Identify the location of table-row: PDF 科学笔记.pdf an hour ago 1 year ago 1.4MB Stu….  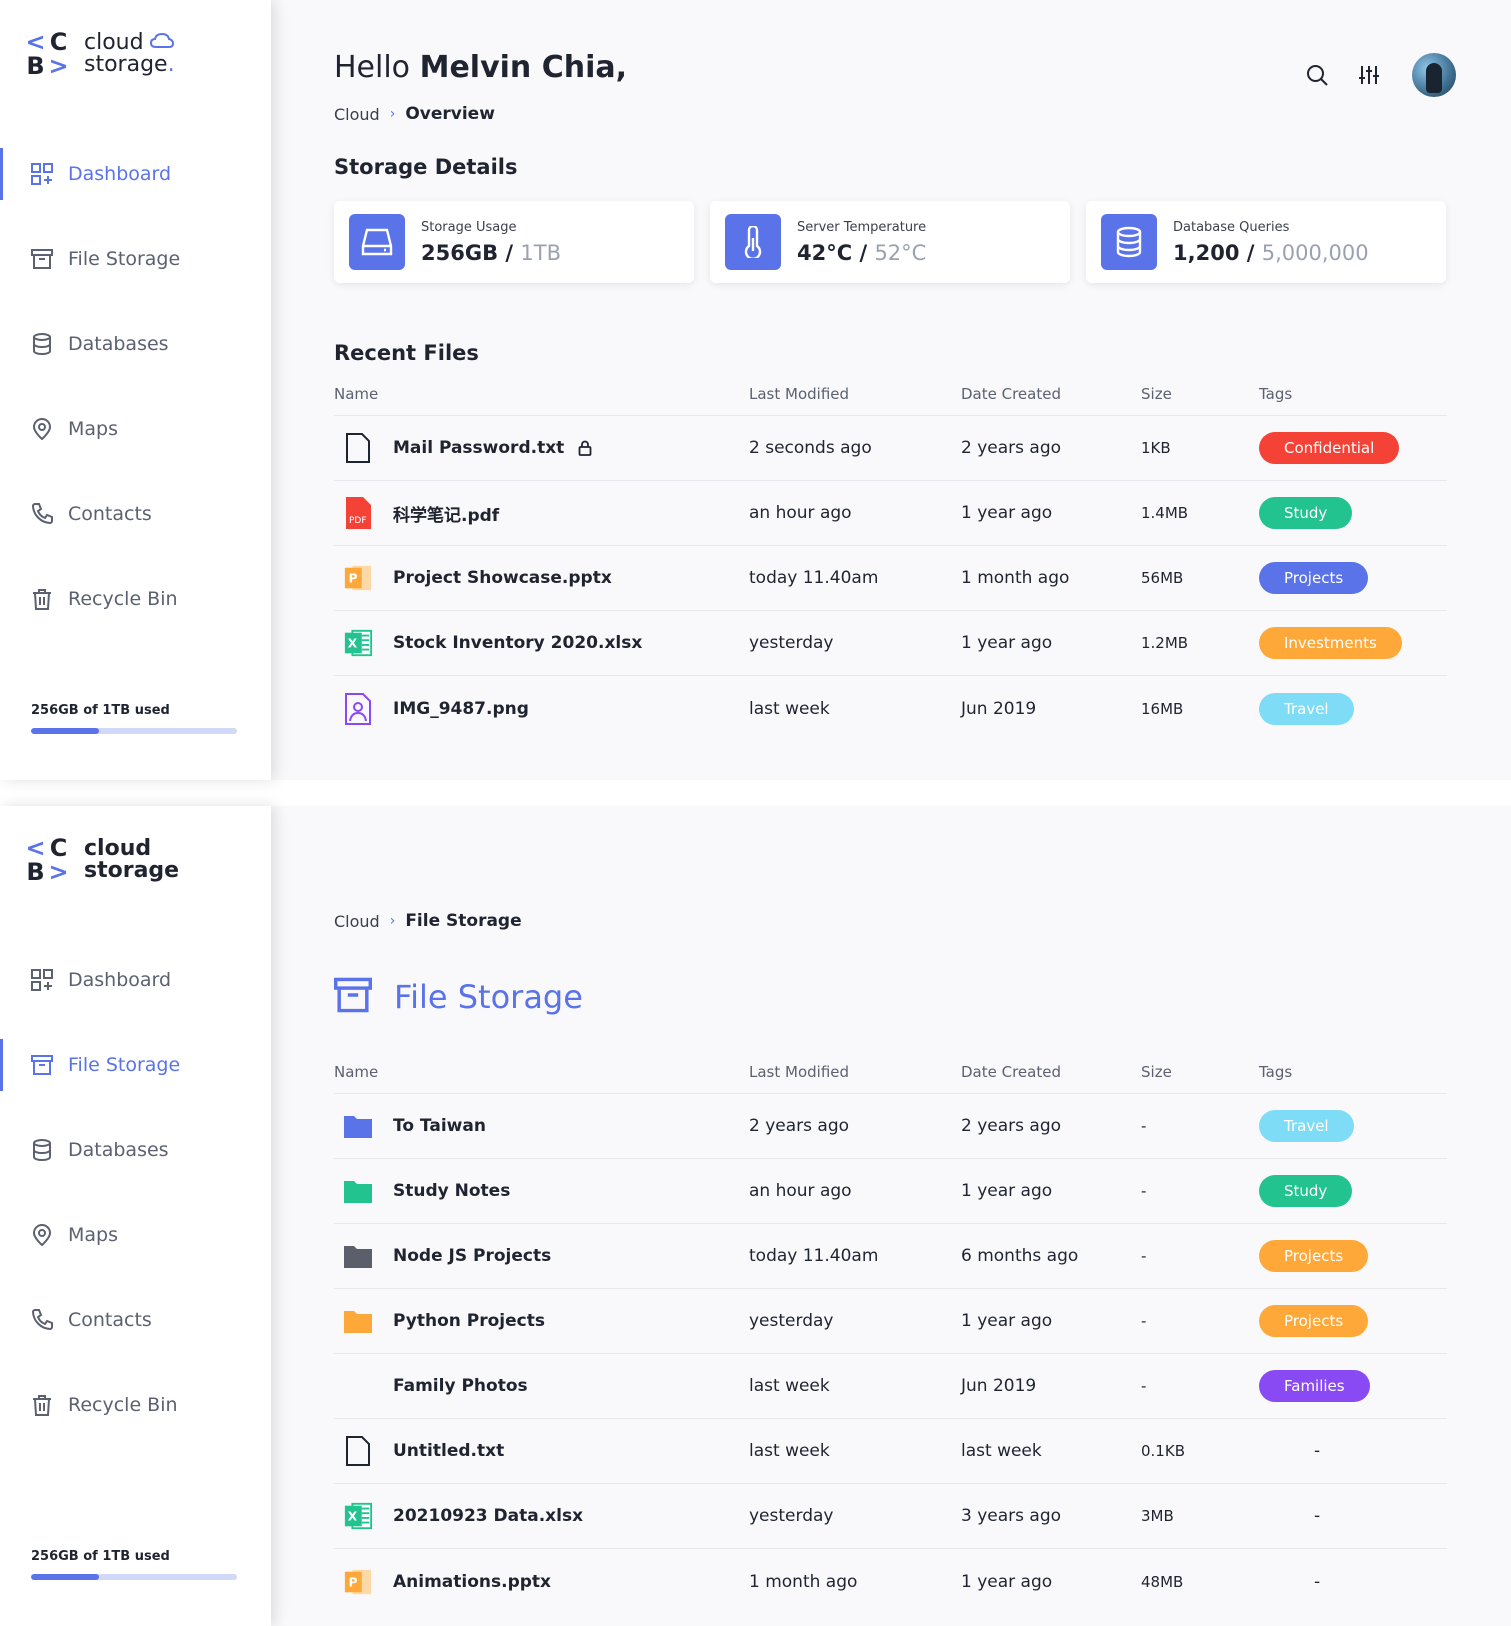
(890, 513).